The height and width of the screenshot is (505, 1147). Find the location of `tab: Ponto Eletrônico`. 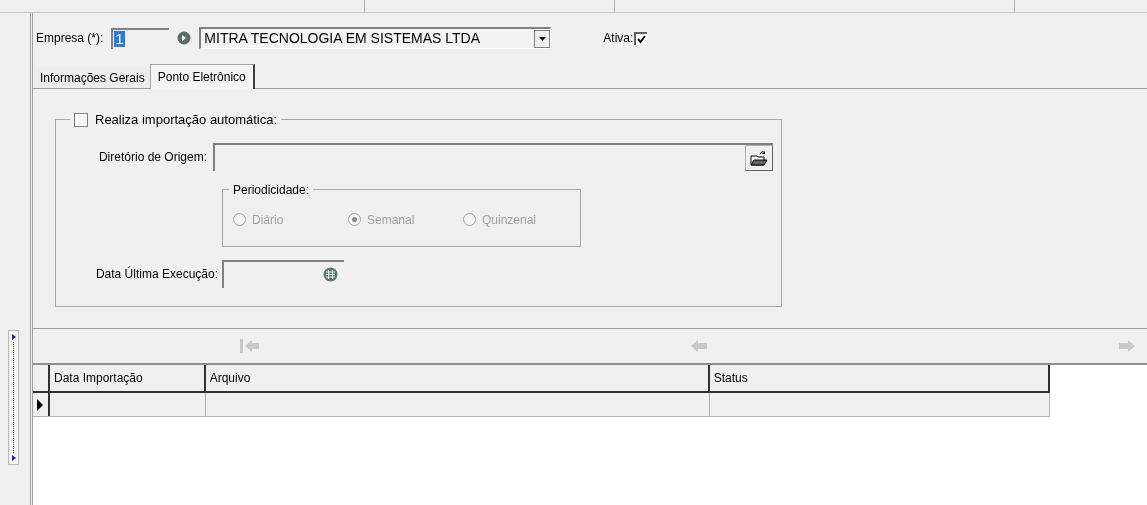

tab: Ponto Eletrônico is located at coordinates (202, 76).